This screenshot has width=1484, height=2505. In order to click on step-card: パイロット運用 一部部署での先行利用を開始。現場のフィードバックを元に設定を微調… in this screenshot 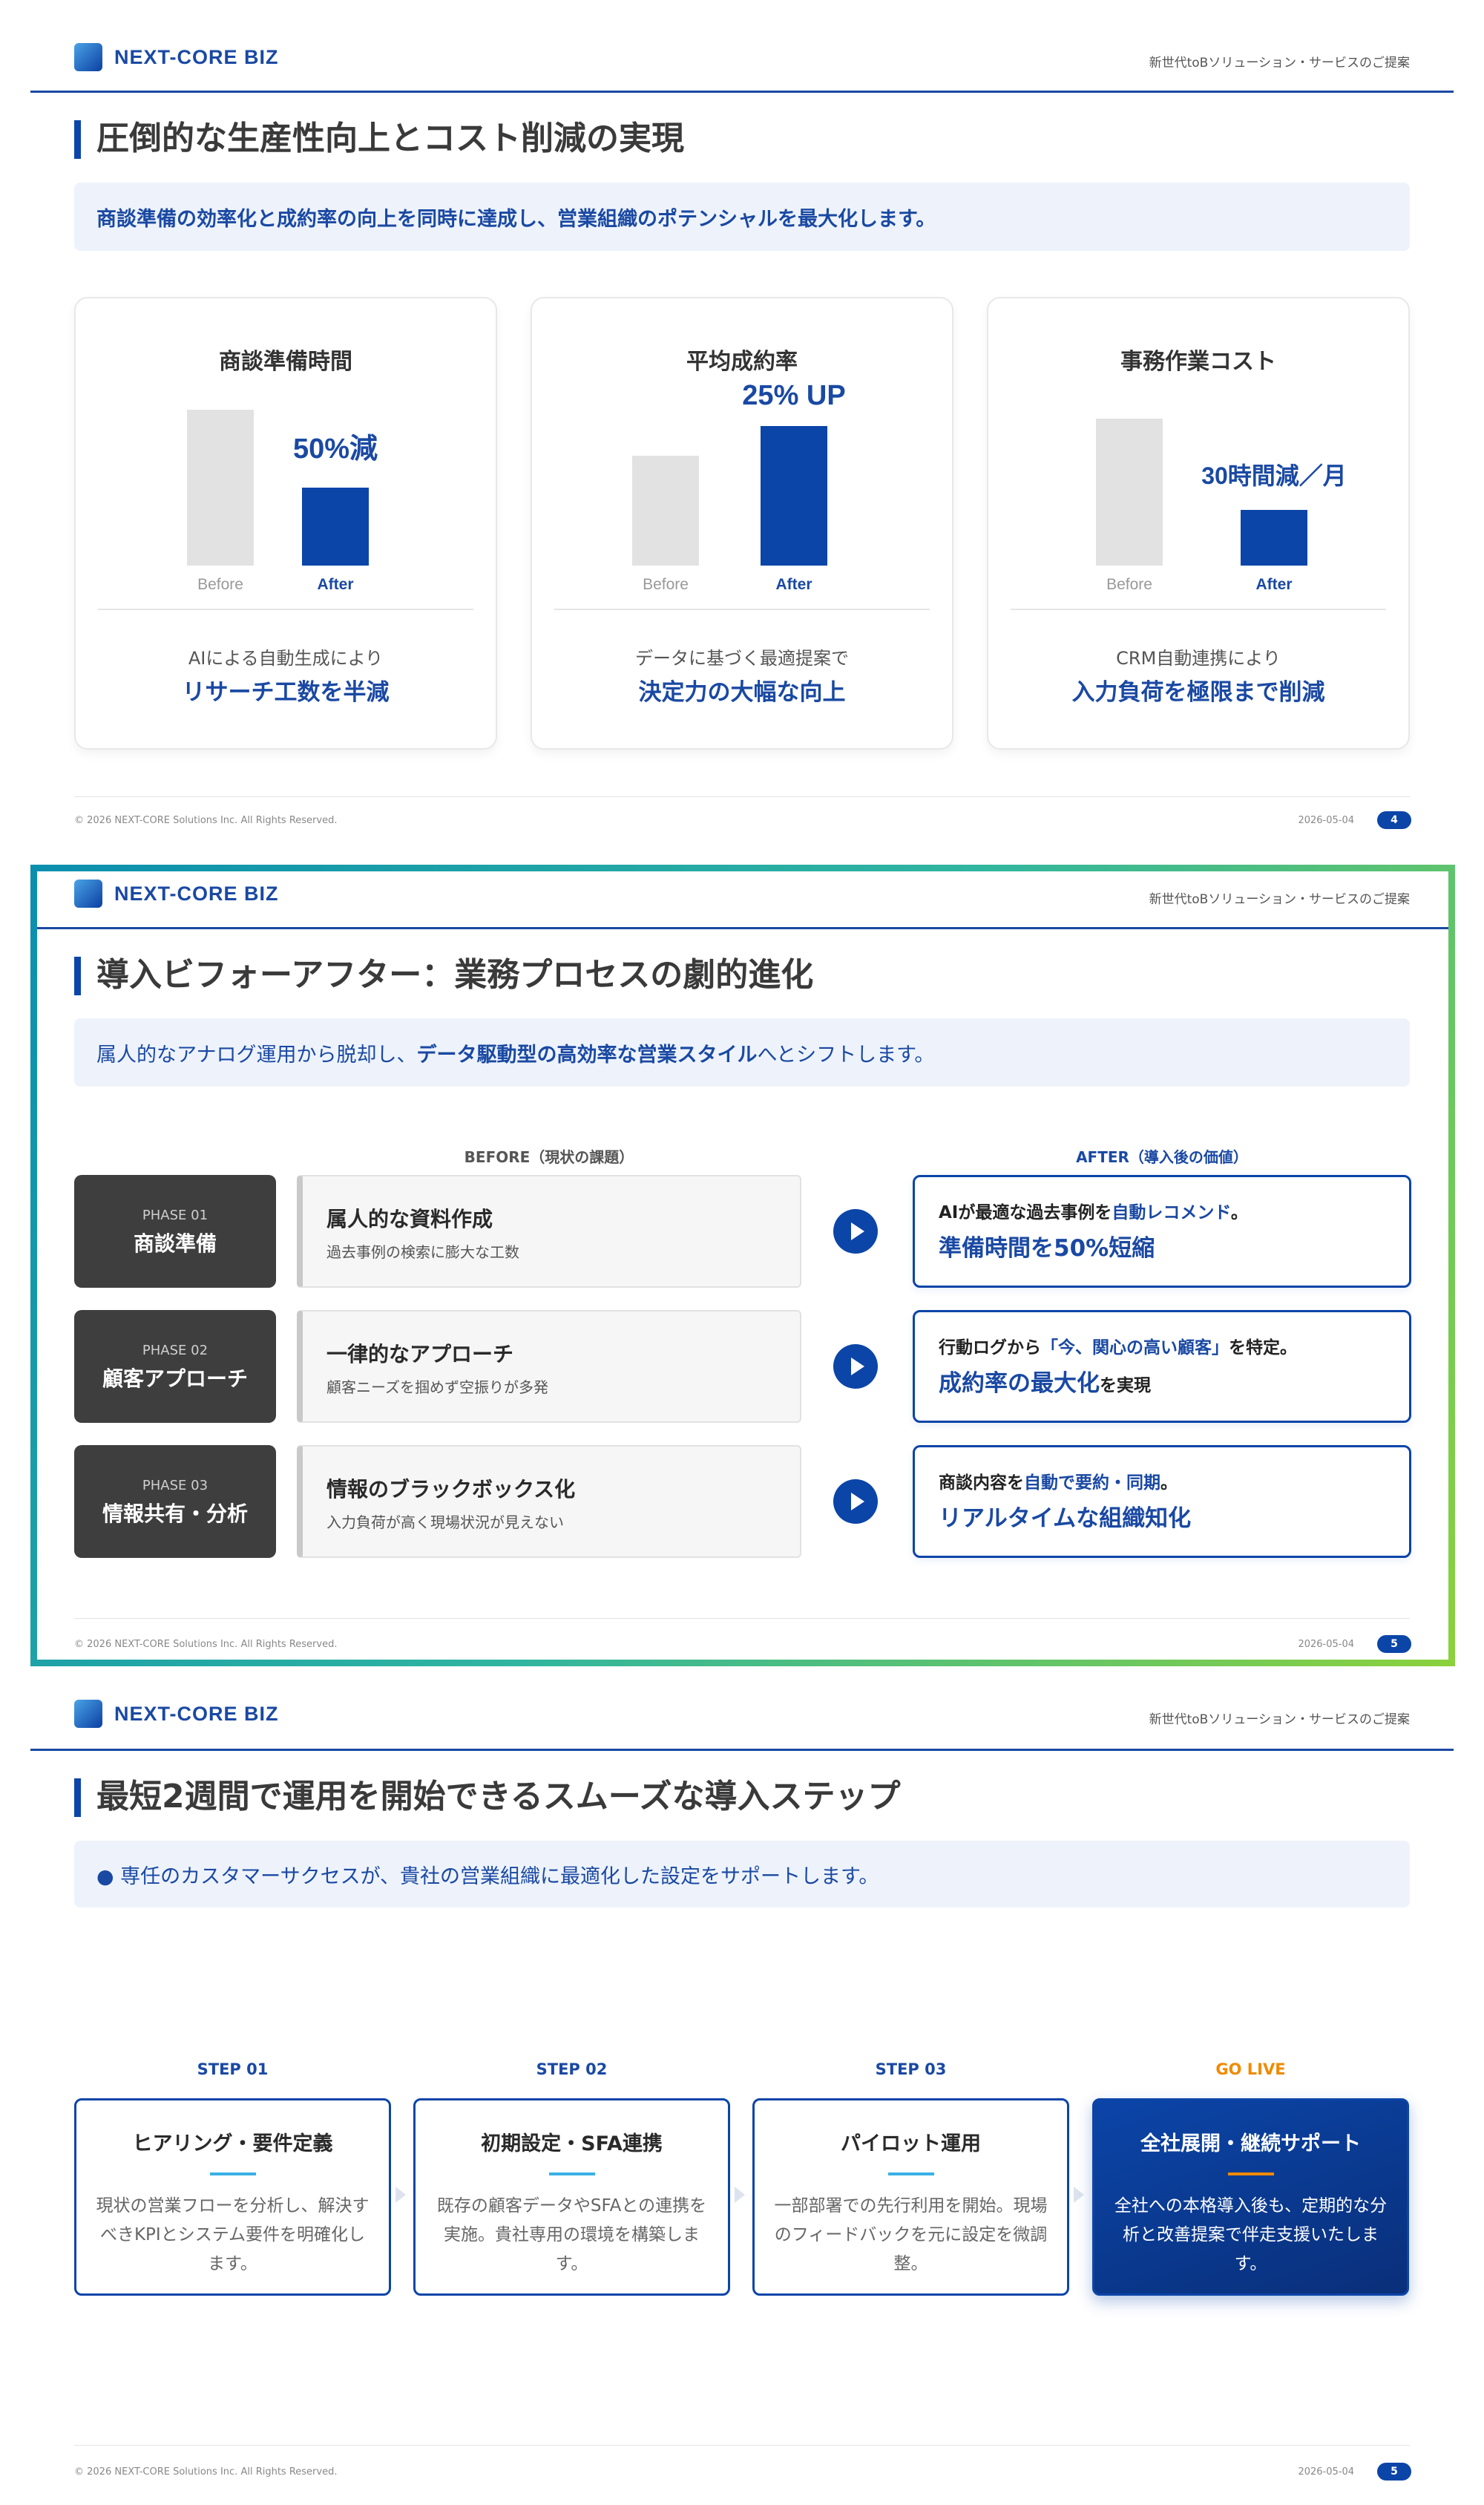, I will do `click(910, 2197)`.